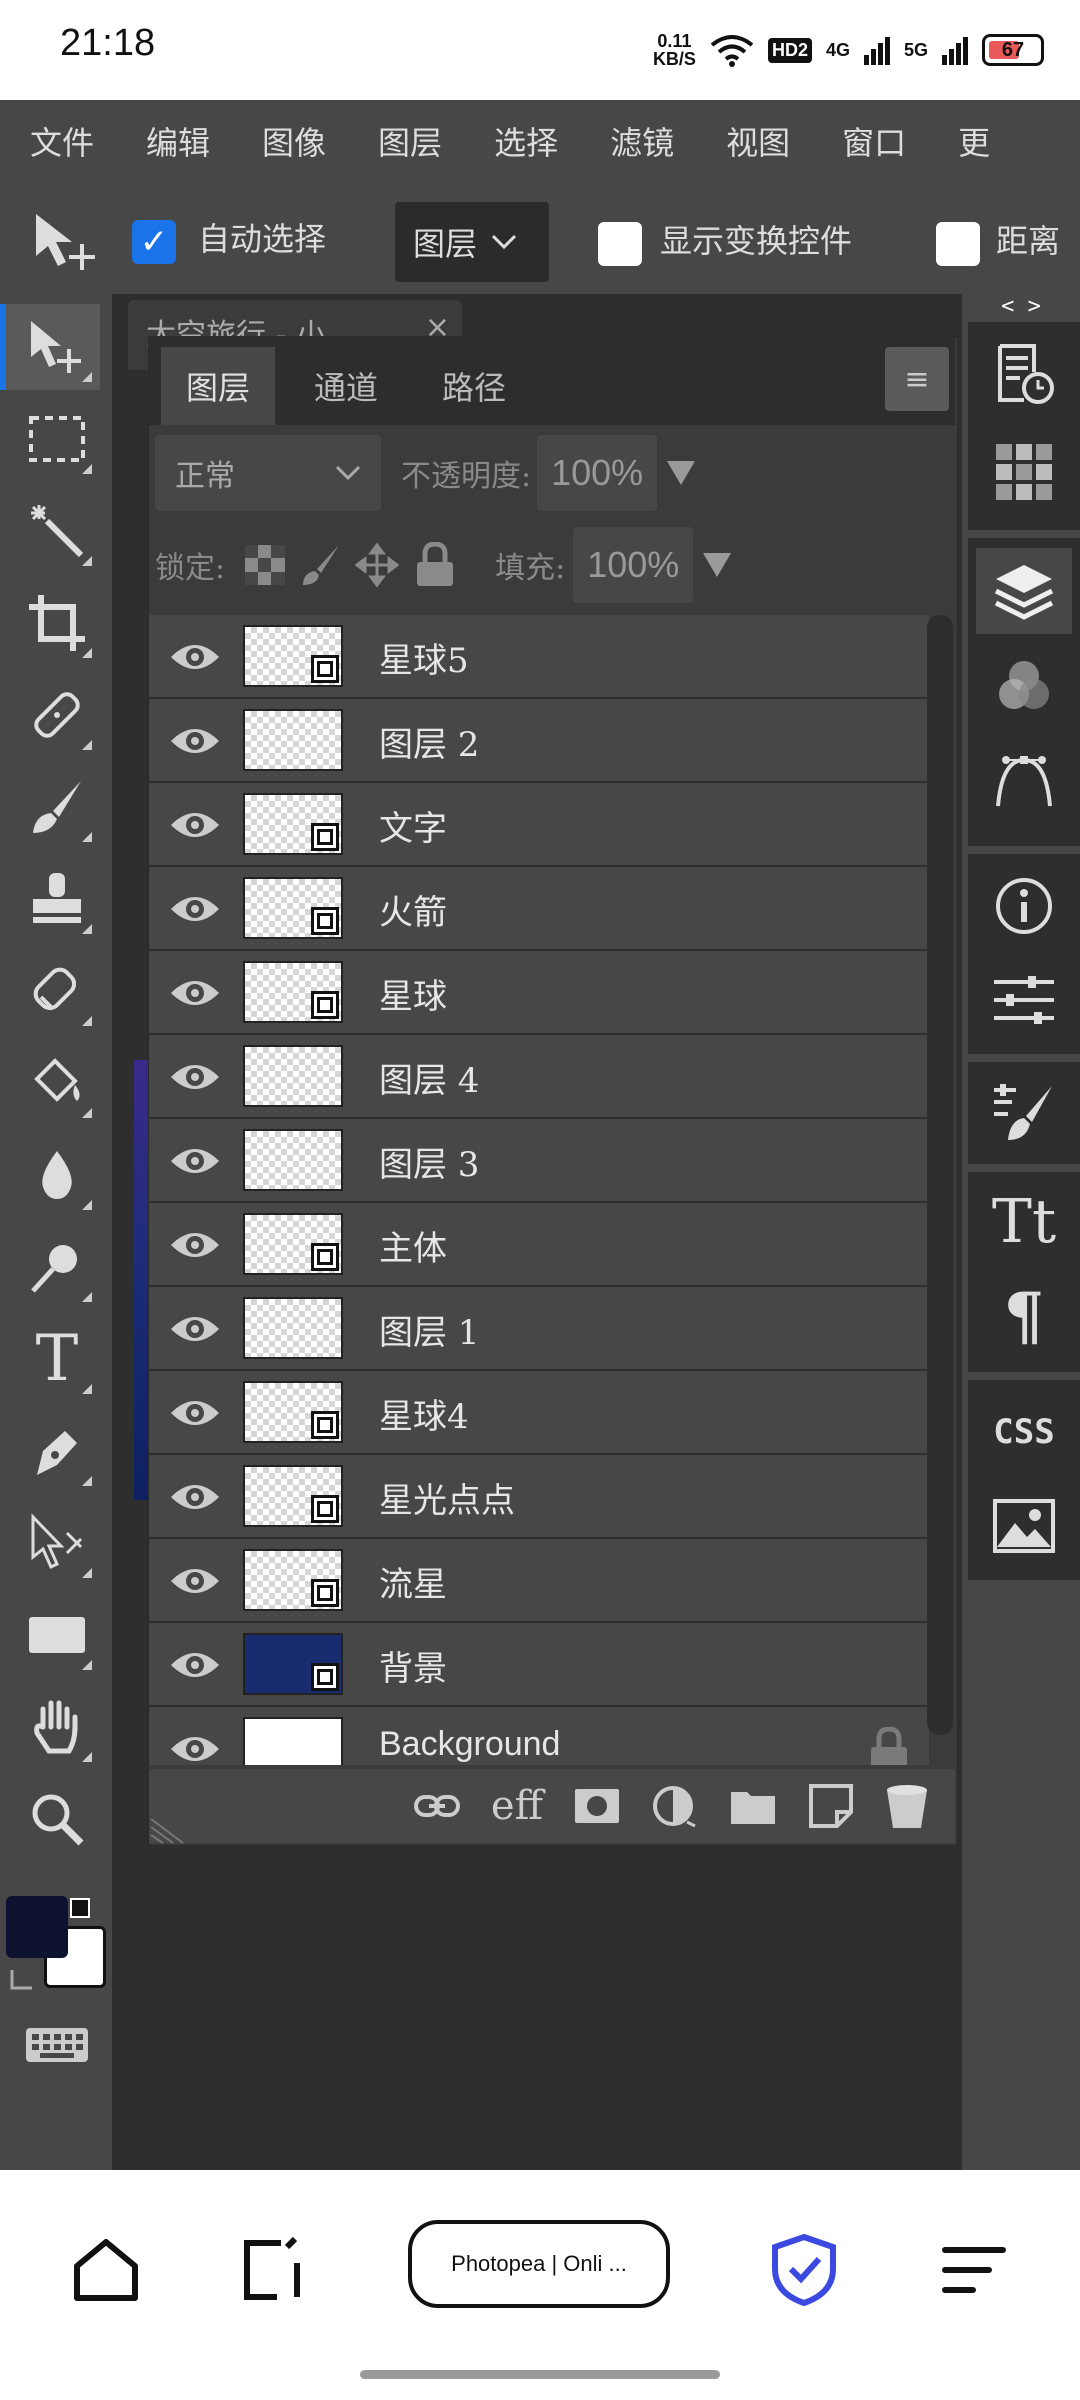 The image size is (1080, 2400). Describe the element at coordinates (517, 1806) in the screenshot. I see `effects-icon: eff` at that location.